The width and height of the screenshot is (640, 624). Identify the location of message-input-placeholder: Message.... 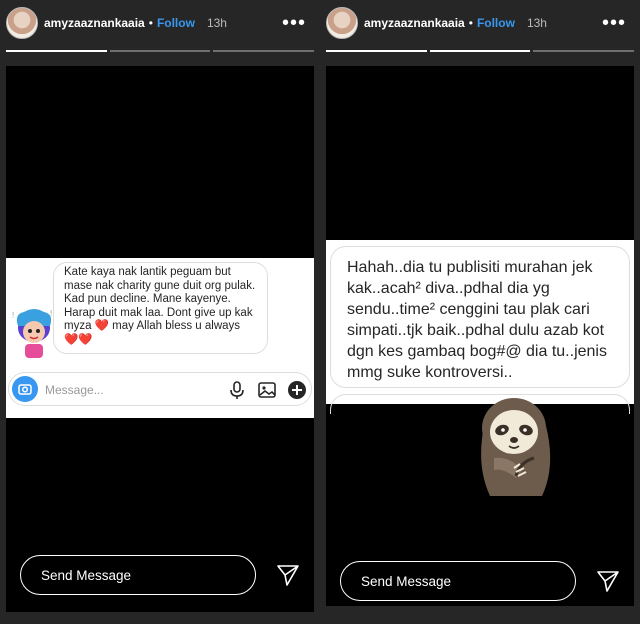
(74, 390).